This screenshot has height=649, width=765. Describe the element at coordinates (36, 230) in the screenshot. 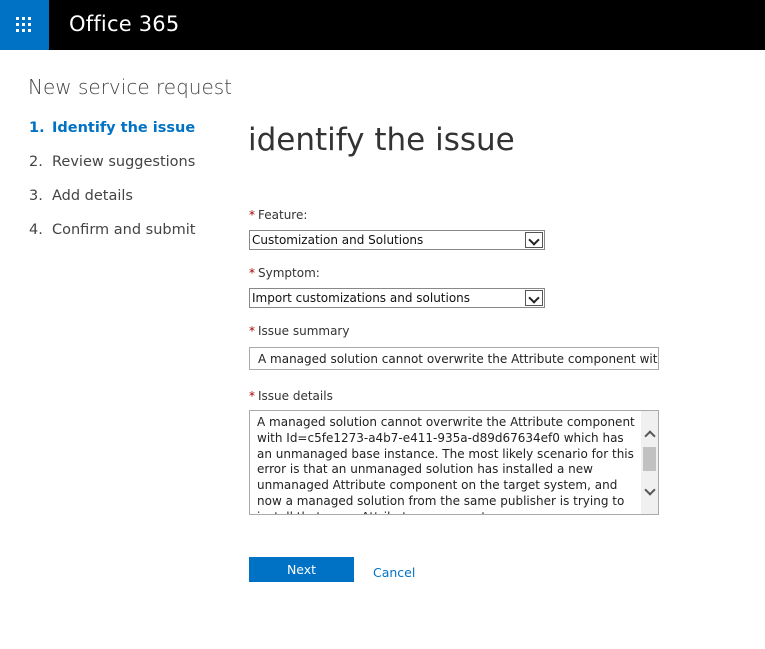

I see `step-number: 4.` at that location.